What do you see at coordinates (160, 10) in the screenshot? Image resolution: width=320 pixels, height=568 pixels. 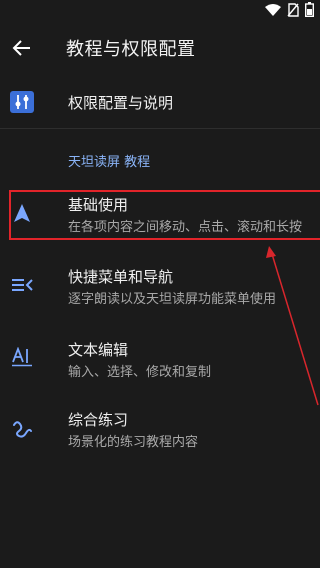 I see `status-bar` at bounding box center [160, 10].